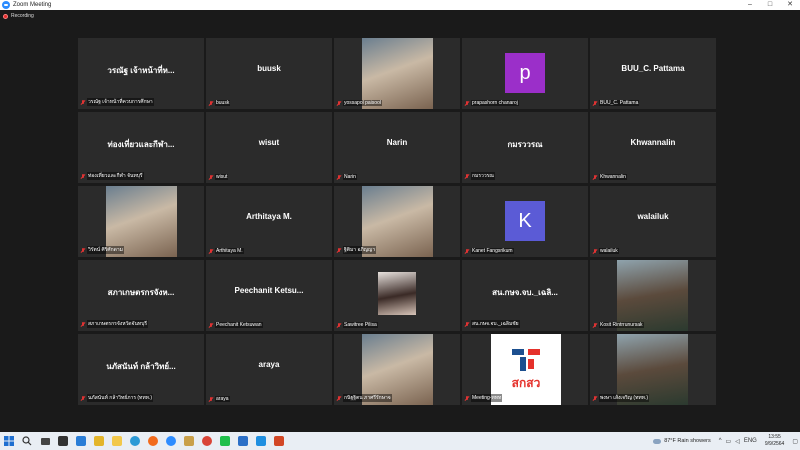 This screenshot has width=800, height=450. What do you see at coordinates (525, 369) in the screenshot?
I see `participant-tile: สกสว Meeting-ททท` at bounding box center [525, 369].